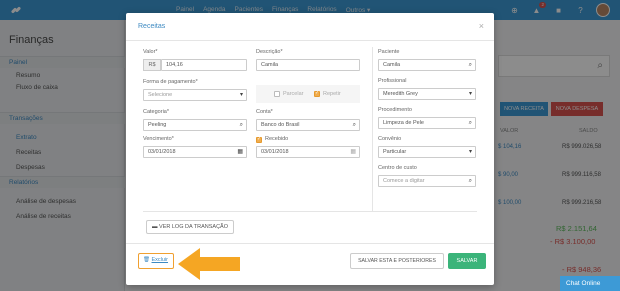 This screenshot has width=620, height=291. Describe the element at coordinates (390, 139) in the screenshot. I see `convenio-label: Convênio` at that location.